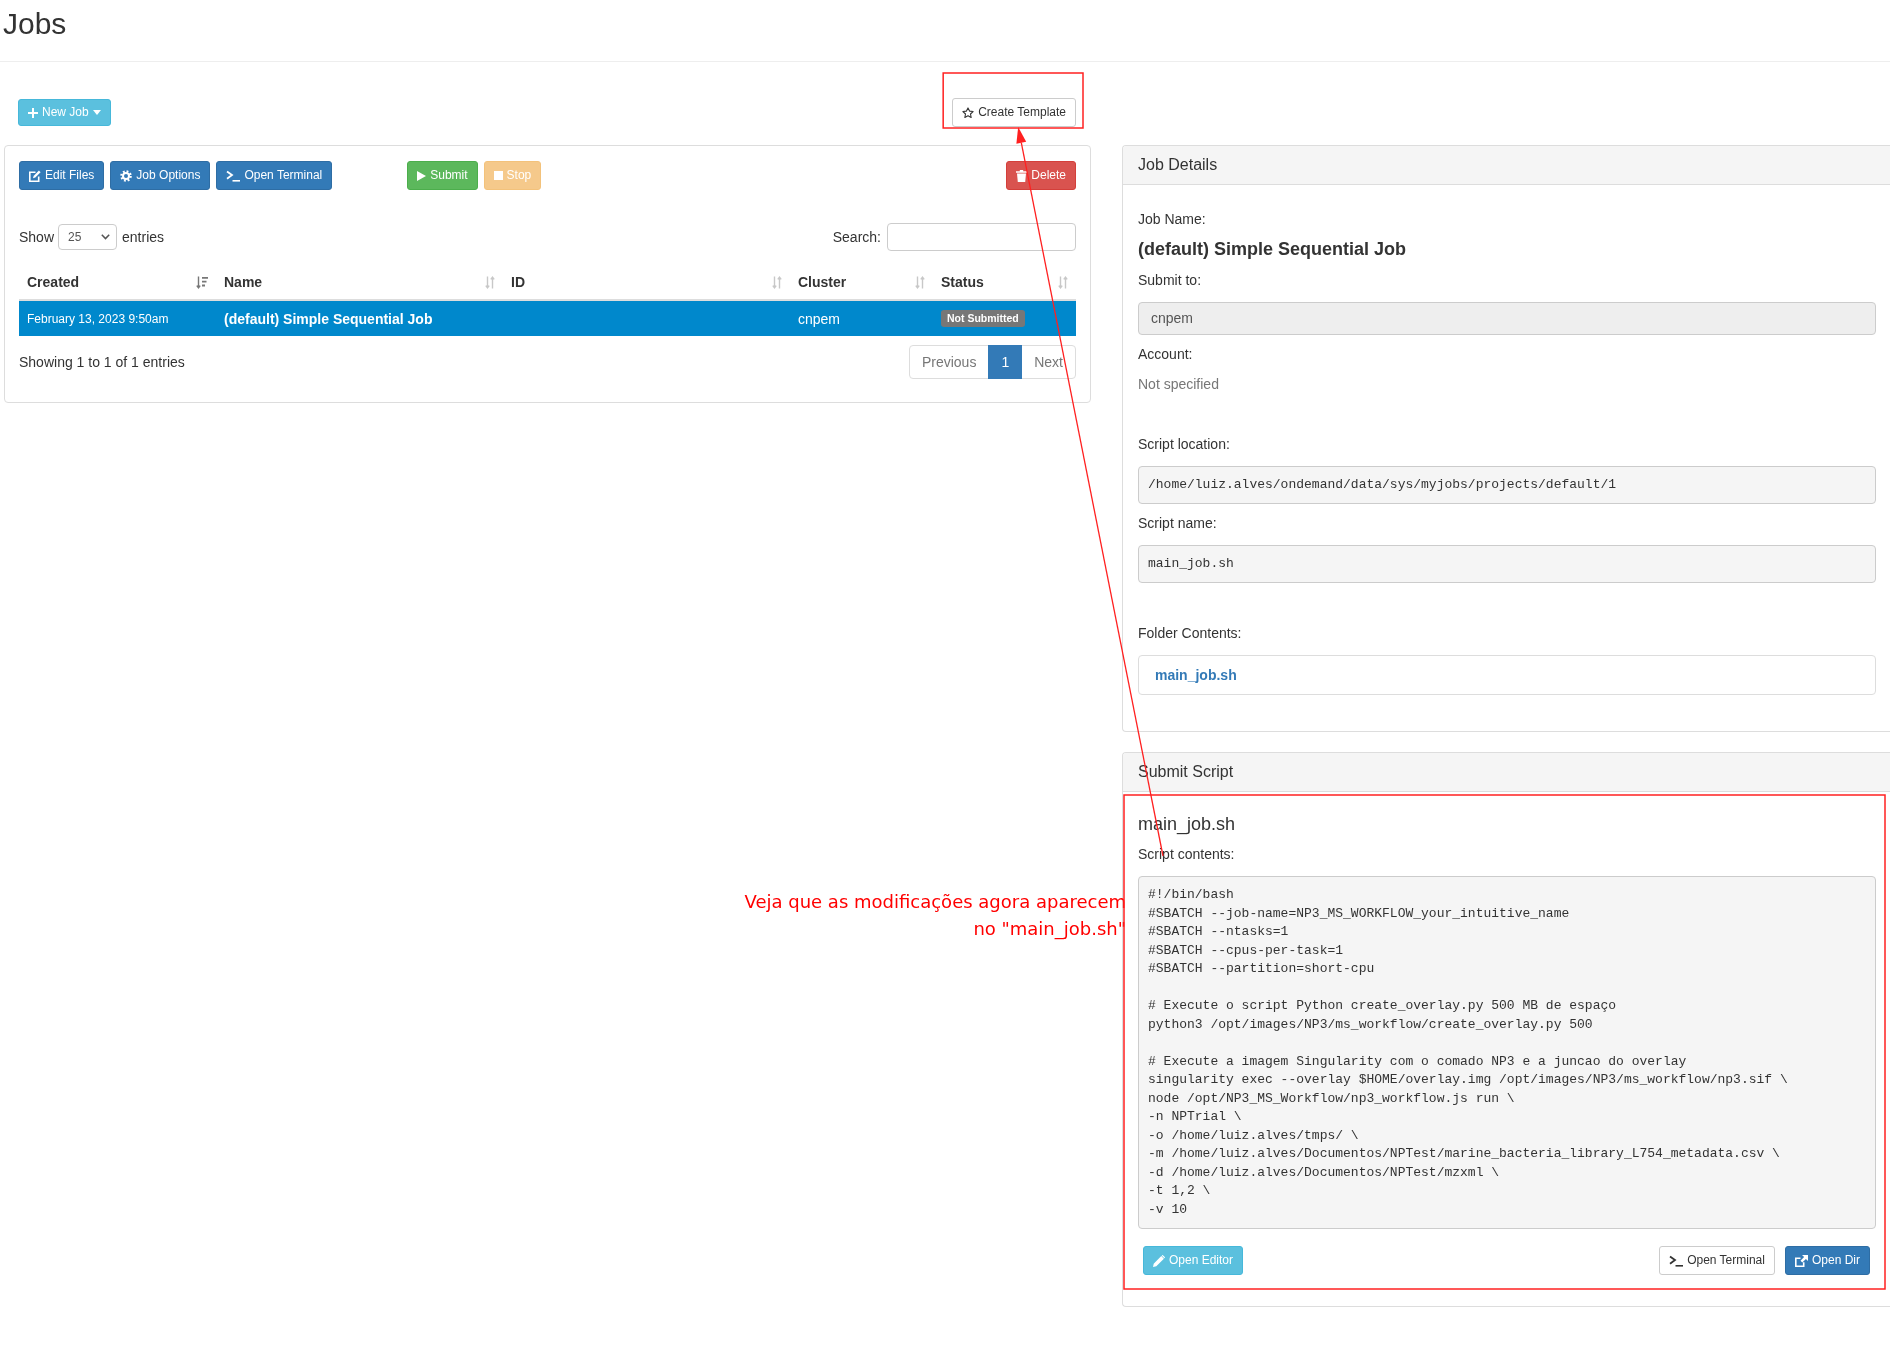 This screenshot has width=1890, height=1369. I want to click on play-icon, so click(422, 175).